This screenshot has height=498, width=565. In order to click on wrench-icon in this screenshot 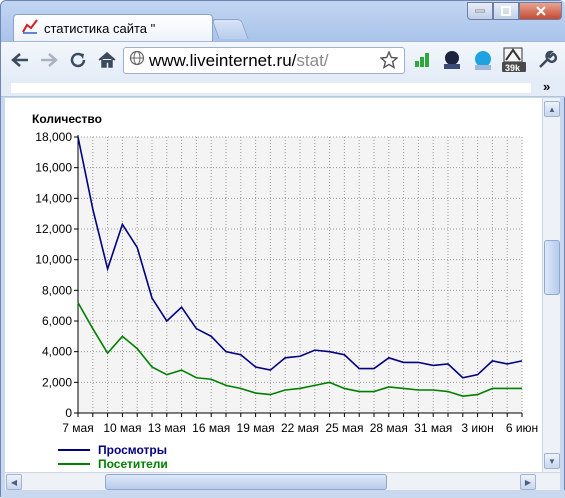, I will do `click(547, 60)`.